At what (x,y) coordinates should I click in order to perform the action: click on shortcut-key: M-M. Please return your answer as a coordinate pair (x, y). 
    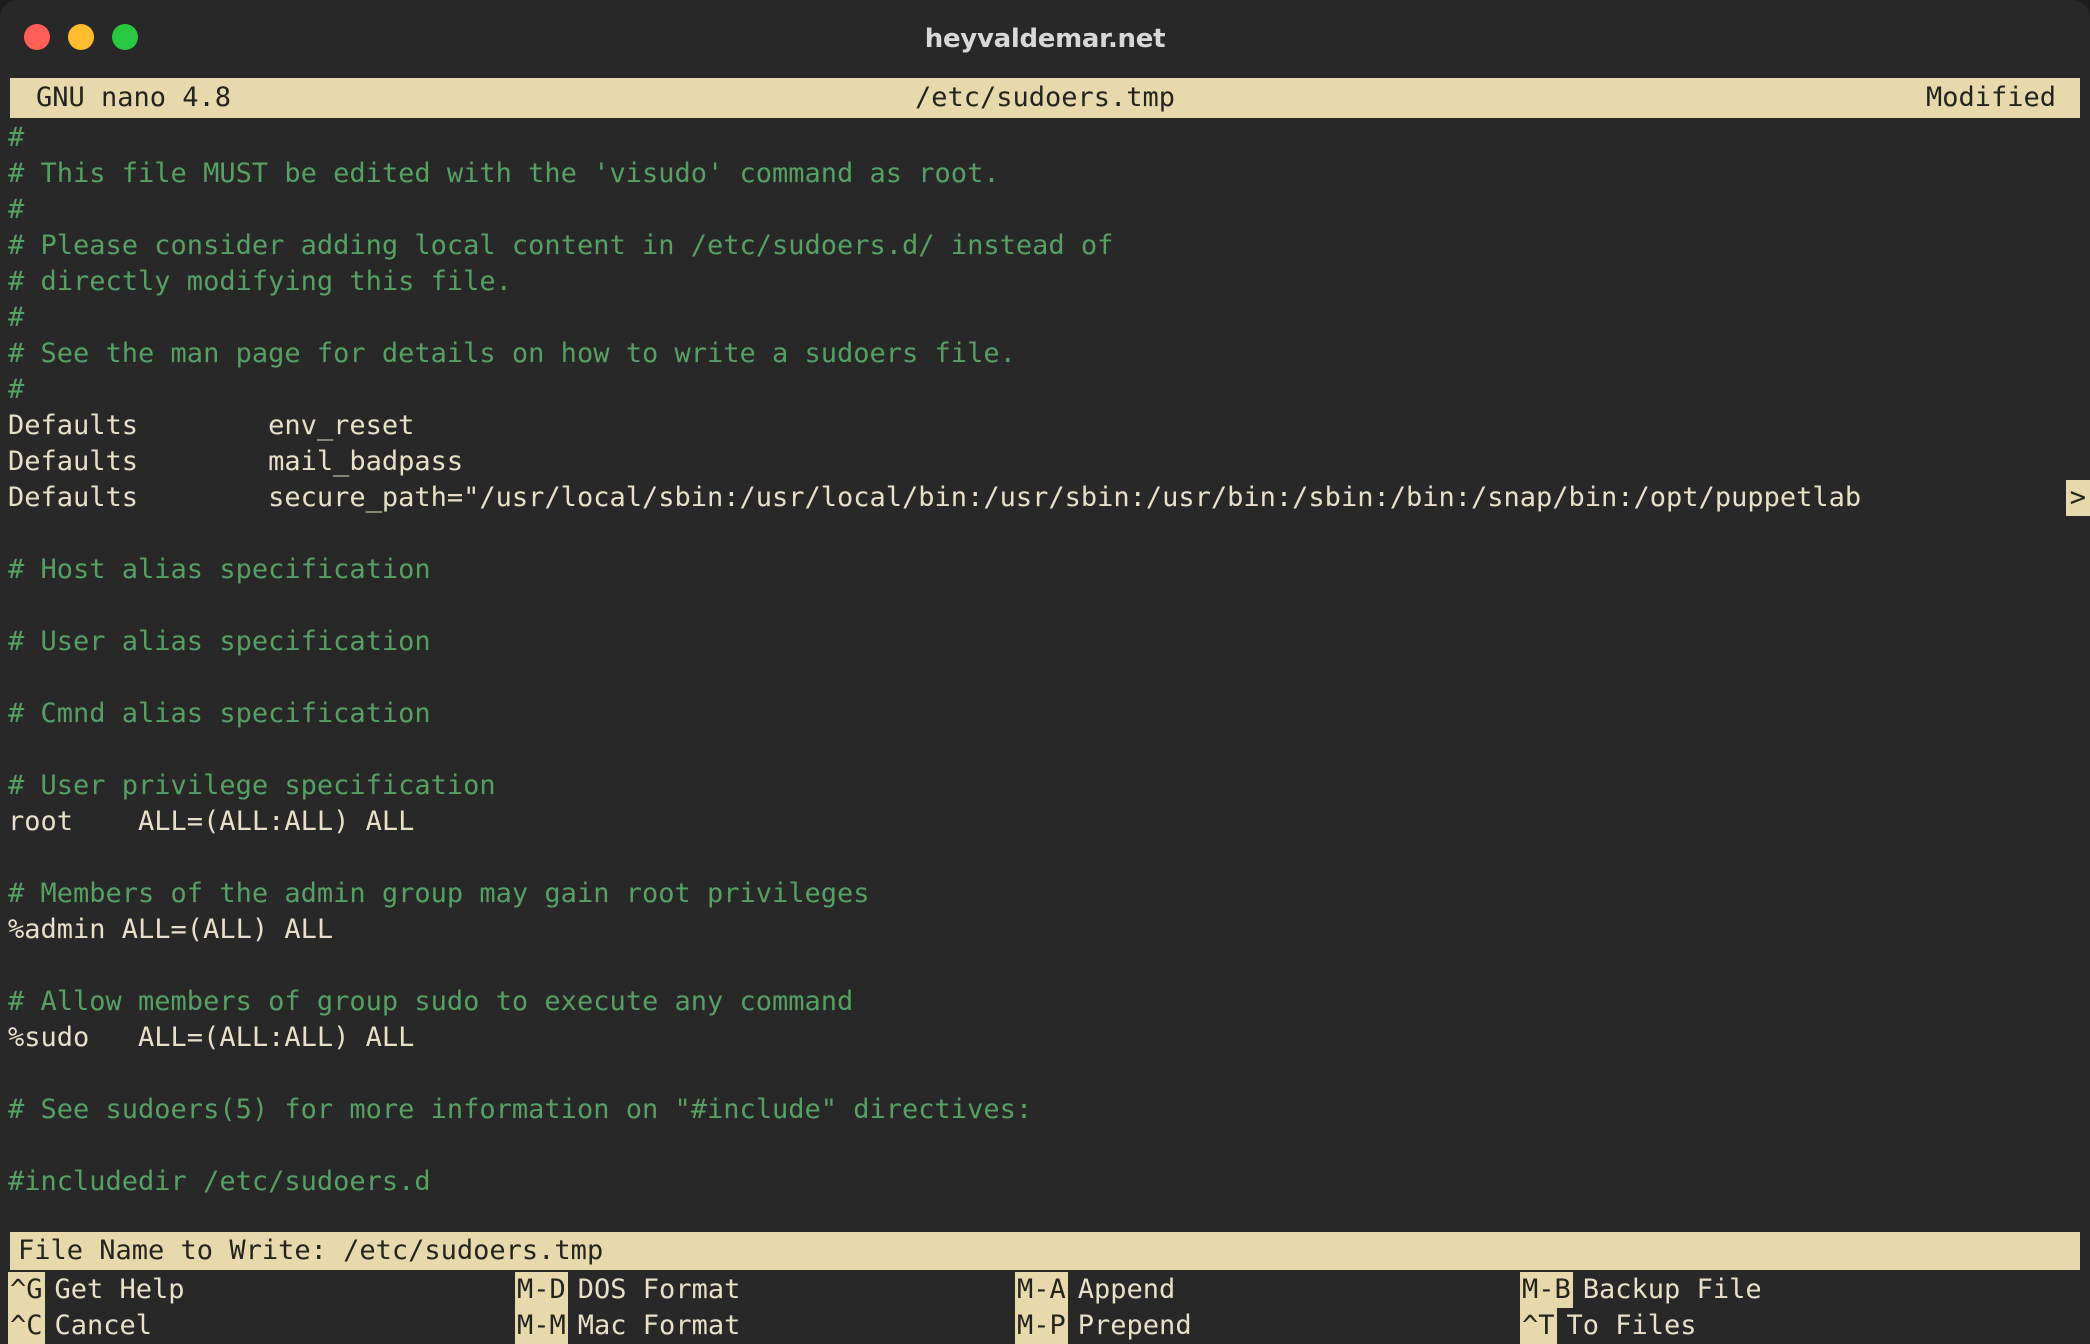
    Looking at the image, I should click on (541, 1326).